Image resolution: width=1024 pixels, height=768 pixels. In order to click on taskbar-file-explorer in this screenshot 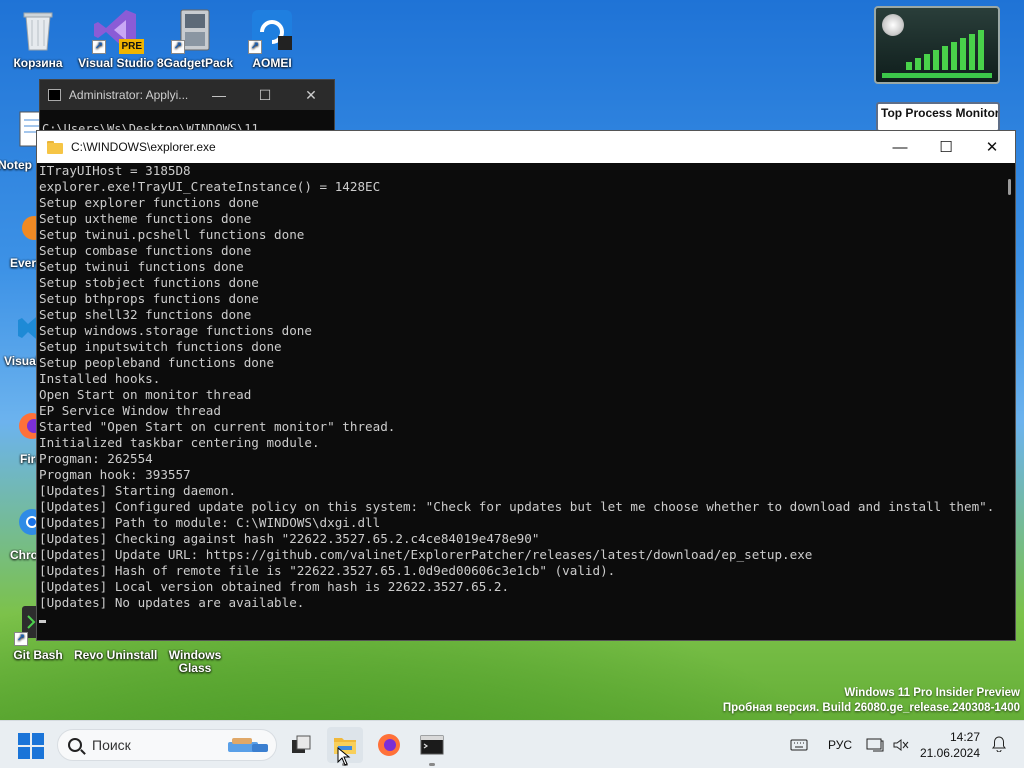, I will do `click(345, 746)`.